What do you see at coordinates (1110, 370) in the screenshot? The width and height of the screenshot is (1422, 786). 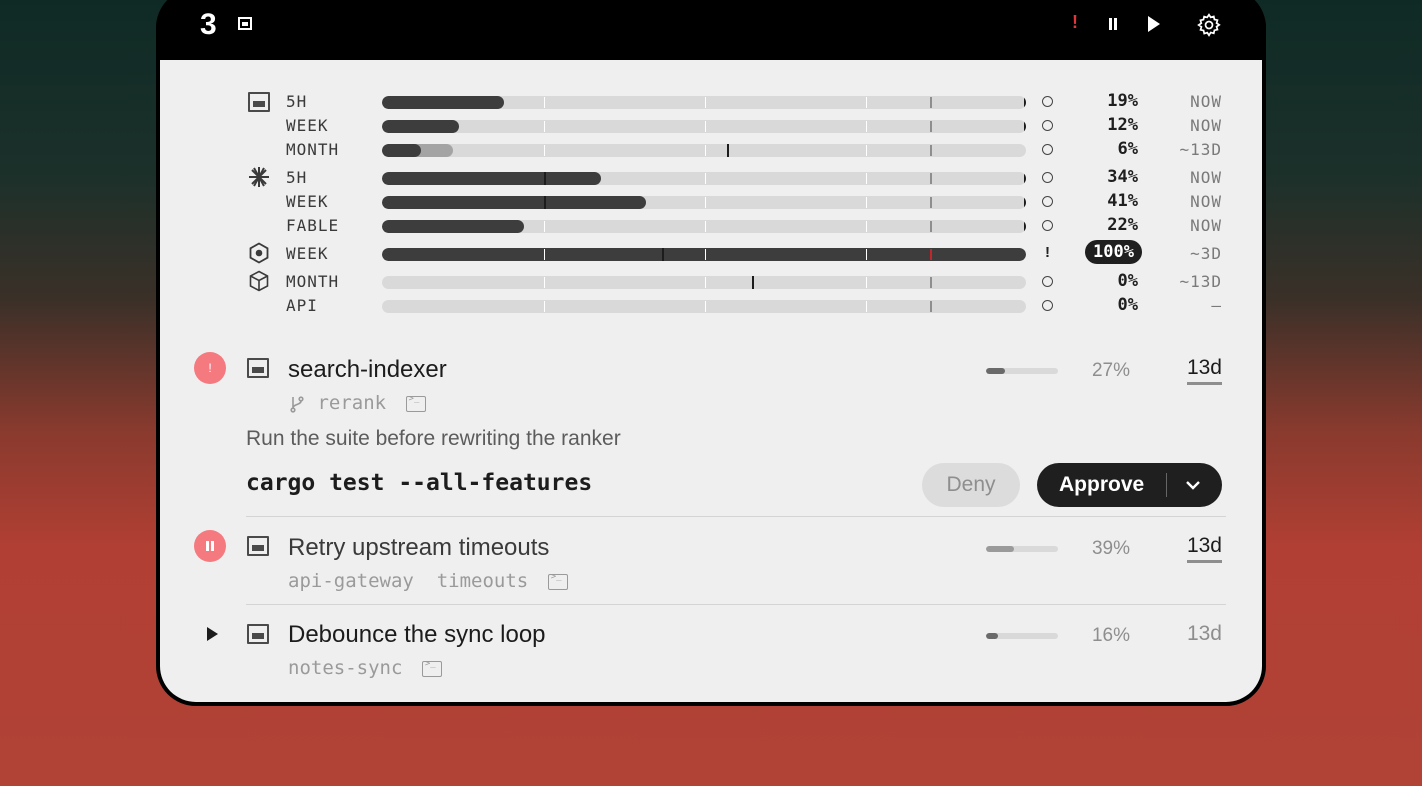 I see `task-percent: 27%` at bounding box center [1110, 370].